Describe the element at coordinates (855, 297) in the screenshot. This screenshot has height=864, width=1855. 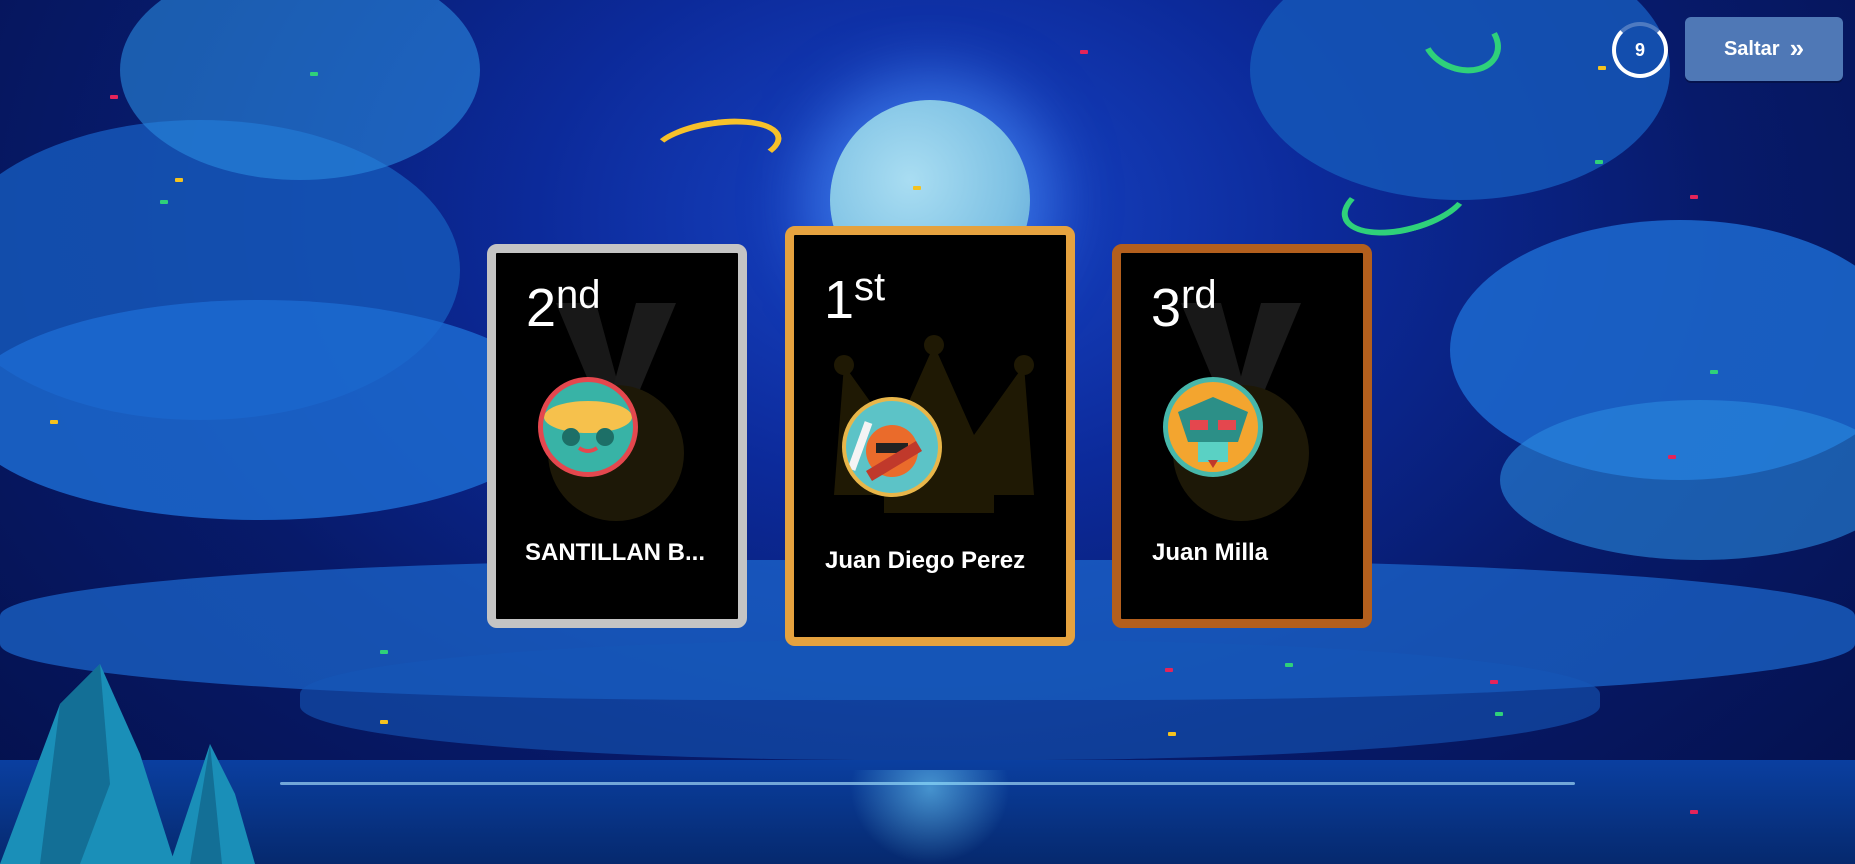
I see `place-label: 1st` at that location.